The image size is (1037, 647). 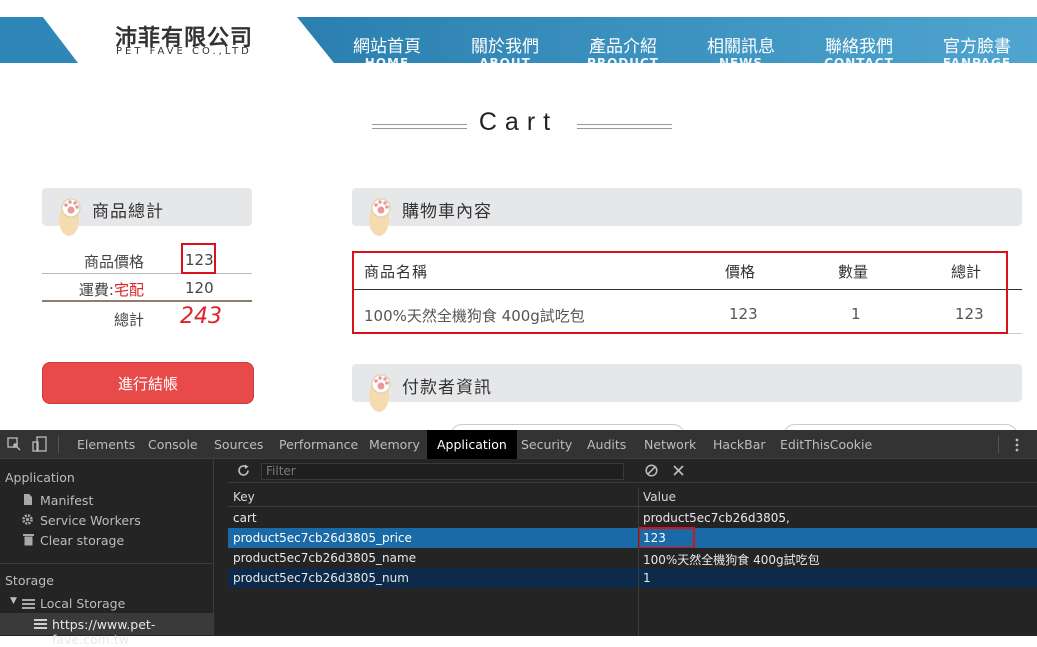 I want to click on nav-about-en: ABOUT, so click(x=505, y=63).